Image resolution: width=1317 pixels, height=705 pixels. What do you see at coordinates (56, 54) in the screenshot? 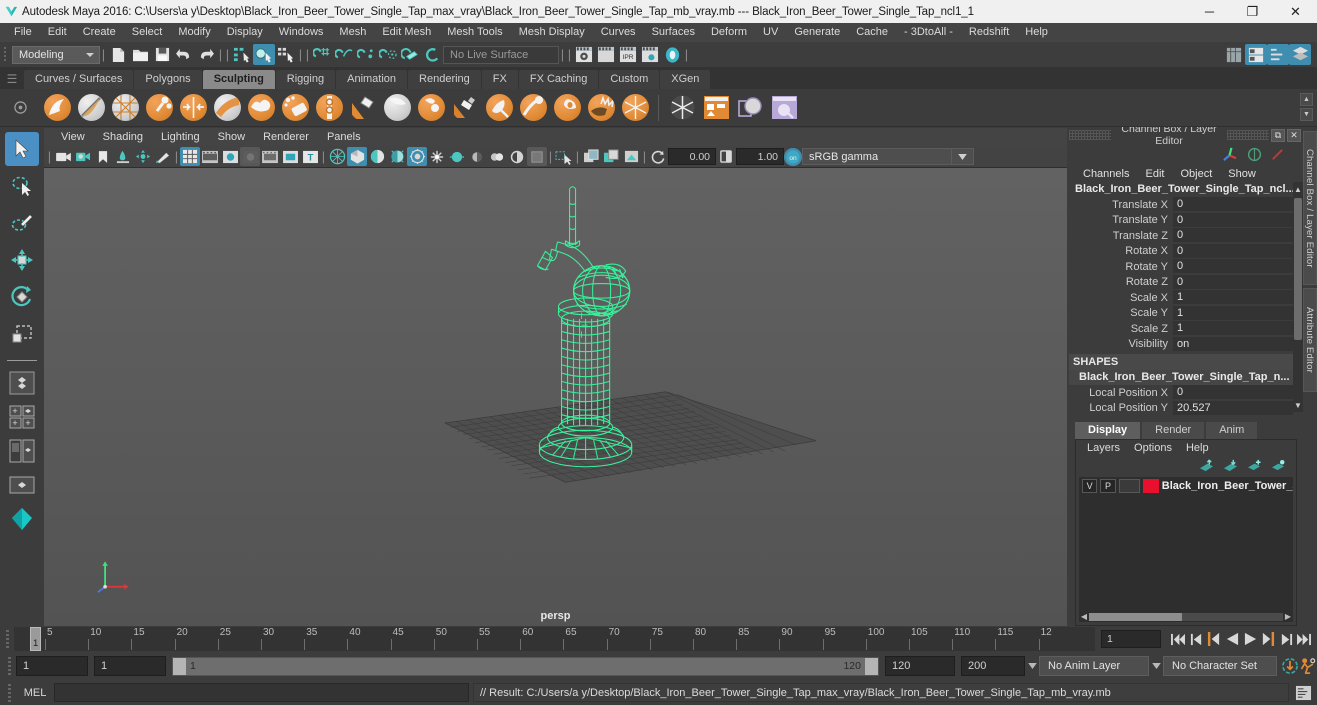
I see `menu-set-selector: Modeling` at bounding box center [56, 54].